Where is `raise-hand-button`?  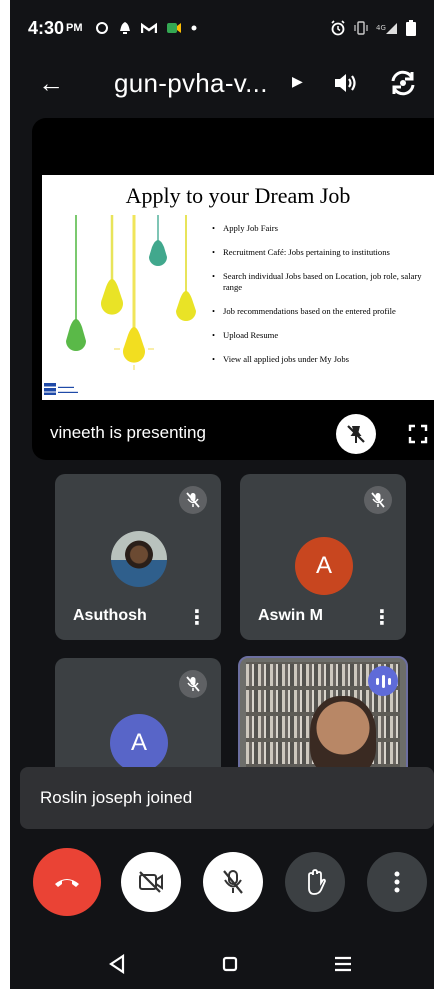
raise-hand-button is located at coordinates (315, 882).